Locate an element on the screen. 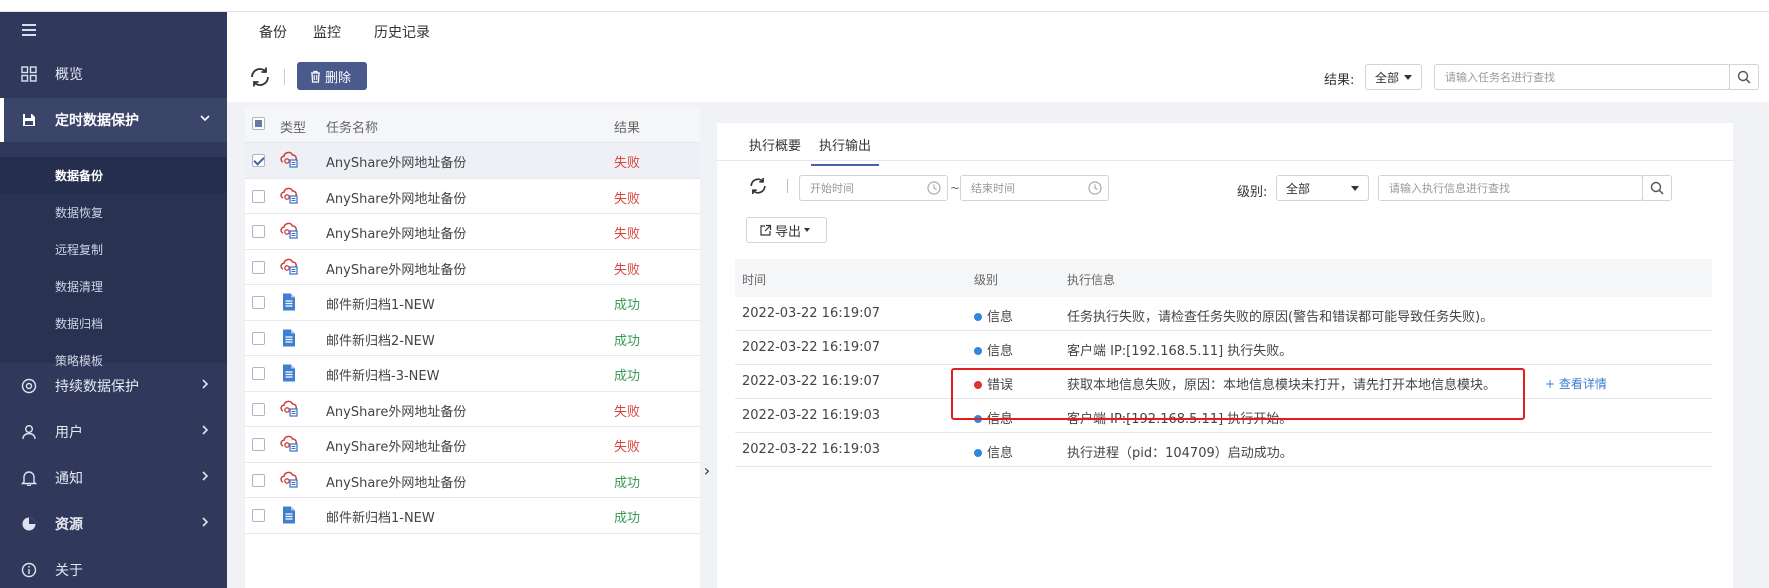  sidebar-item-label: 关于 is located at coordinates (69, 571).